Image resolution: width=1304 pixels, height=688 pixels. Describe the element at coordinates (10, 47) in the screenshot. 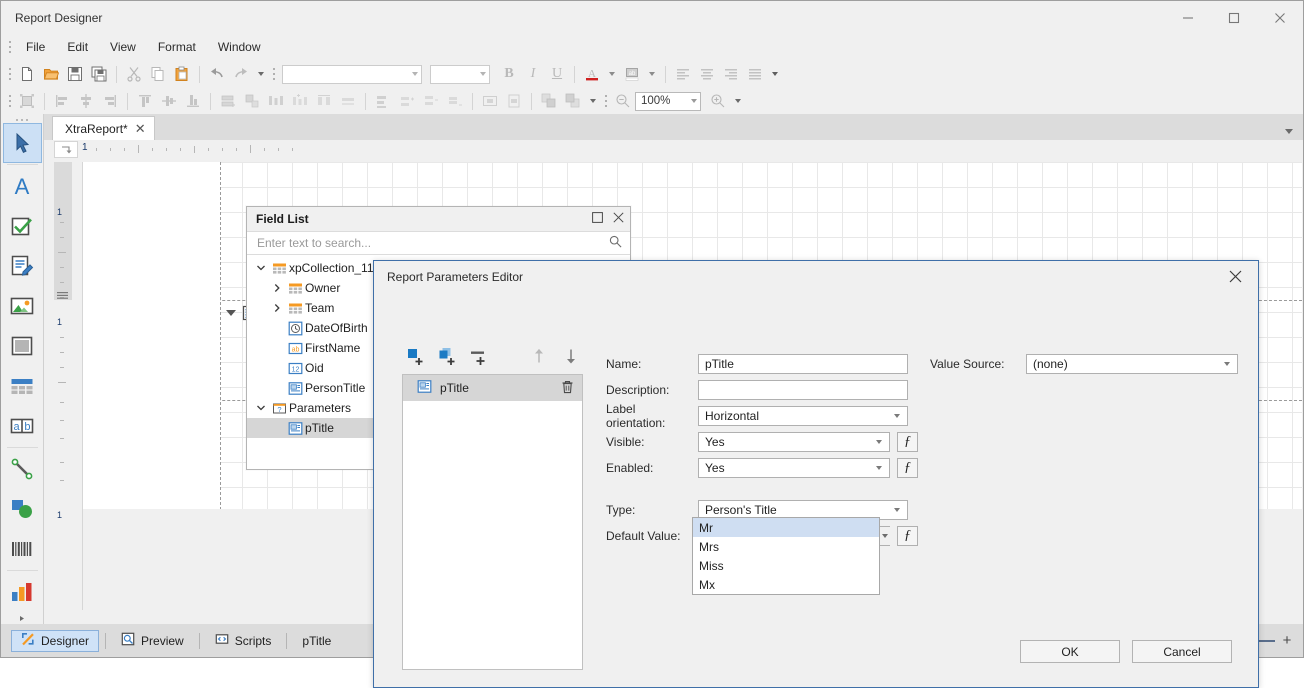

I see `menu-grip` at that location.